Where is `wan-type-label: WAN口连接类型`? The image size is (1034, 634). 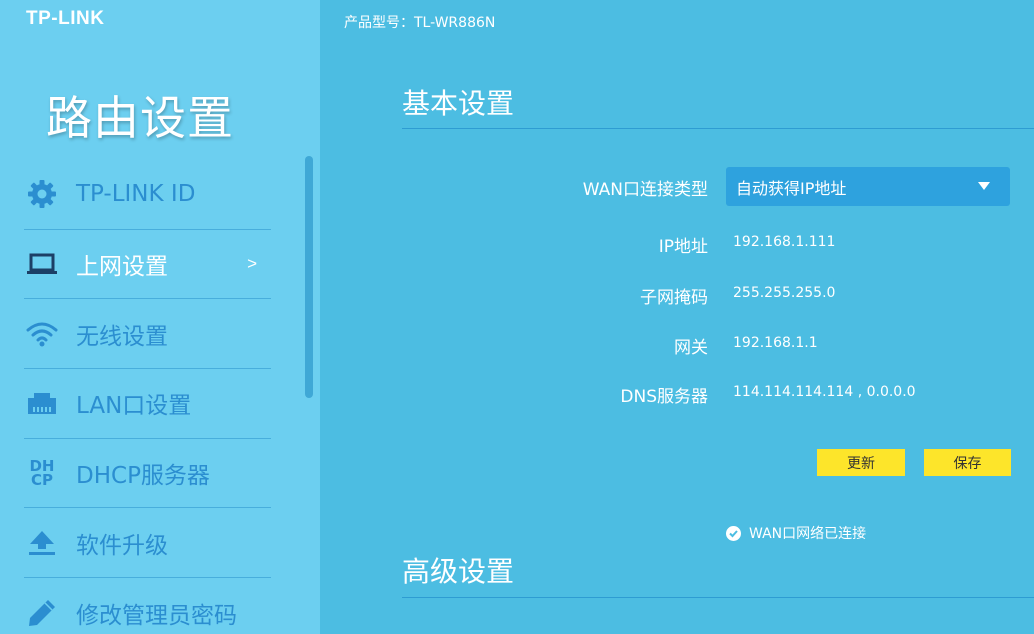 wan-type-label: WAN口连接类型 is located at coordinates (645, 190).